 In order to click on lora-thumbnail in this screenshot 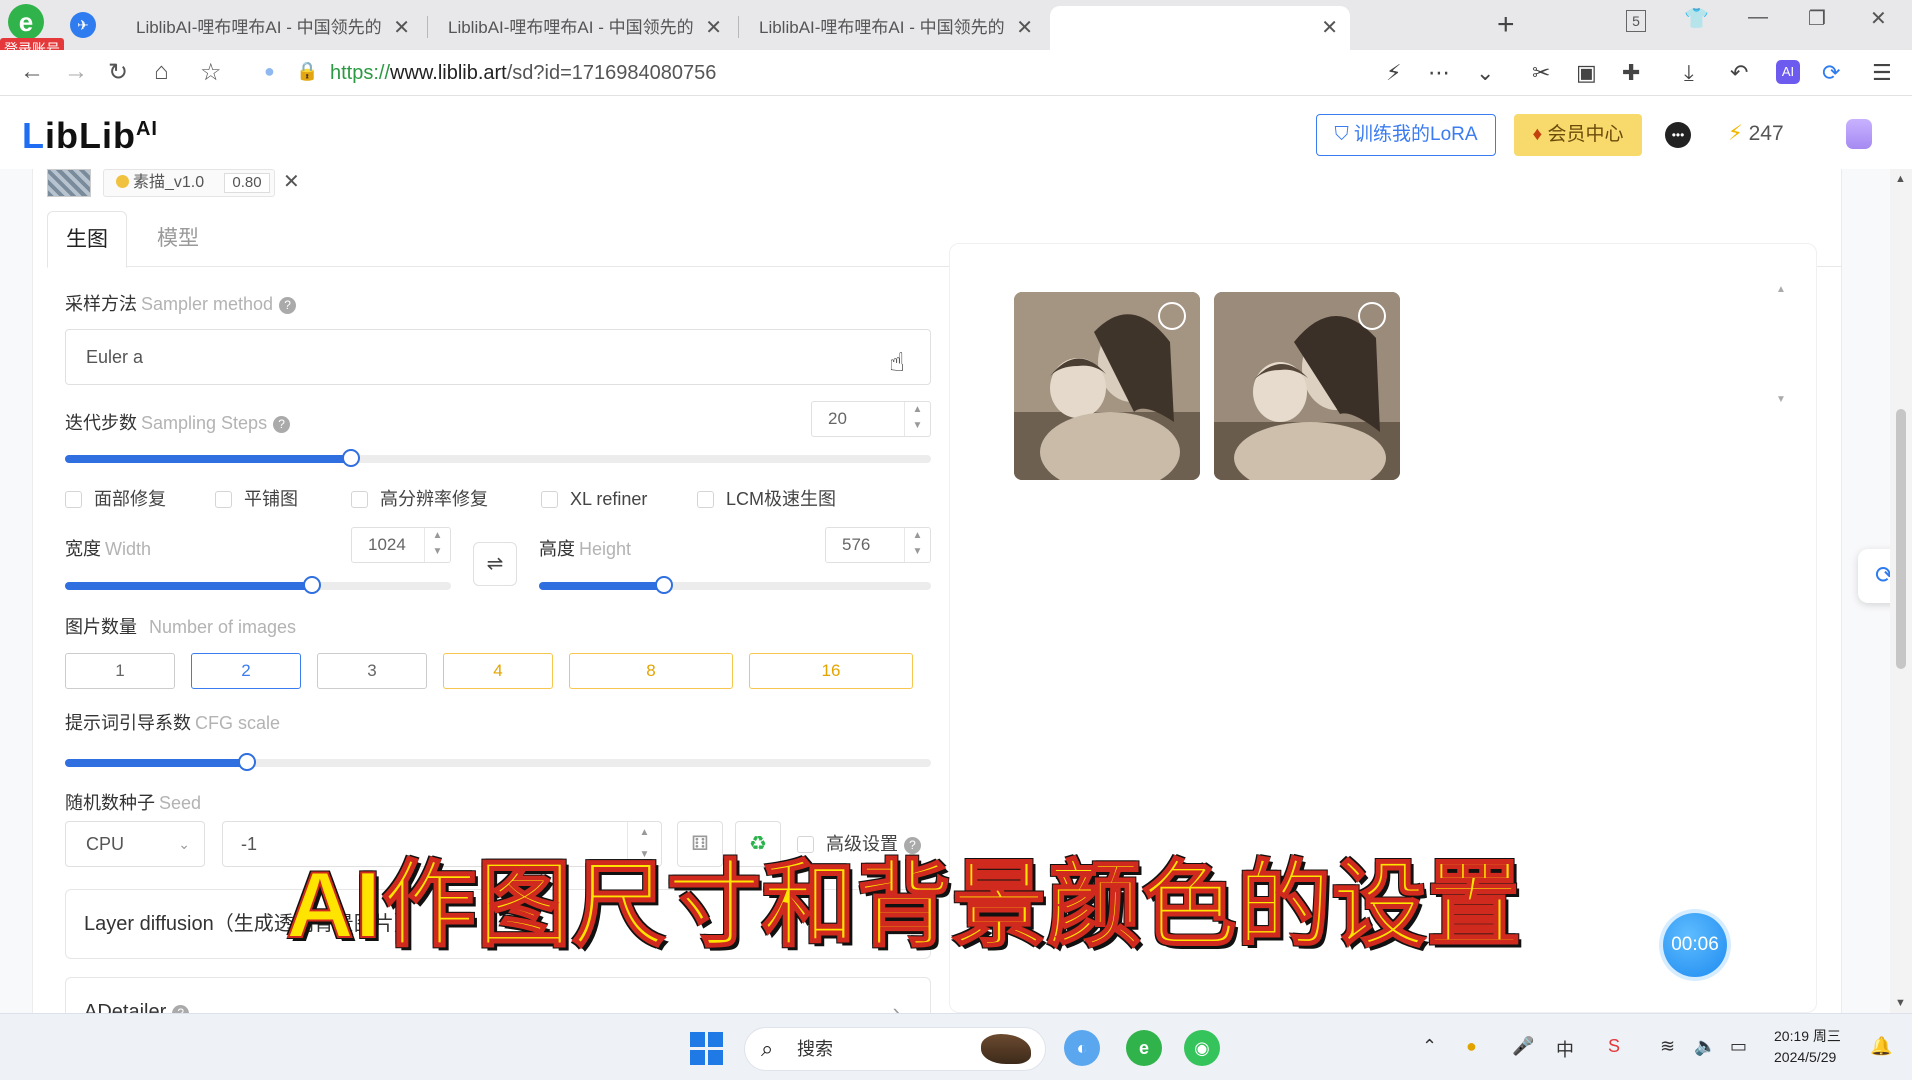, I will do `click(69, 183)`.